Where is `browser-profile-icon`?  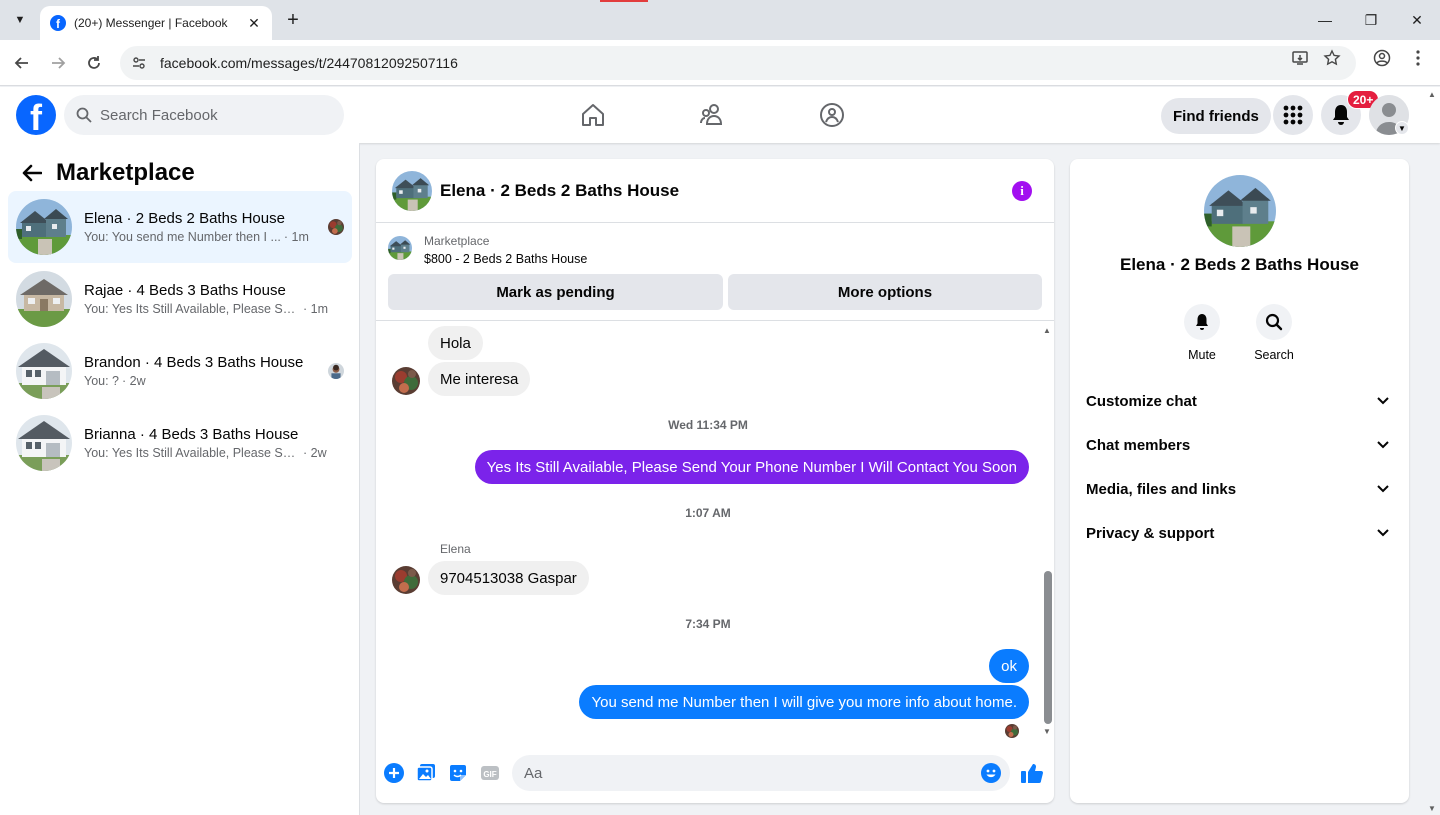 browser-profile-icon is located at coordinates (1382, 58).